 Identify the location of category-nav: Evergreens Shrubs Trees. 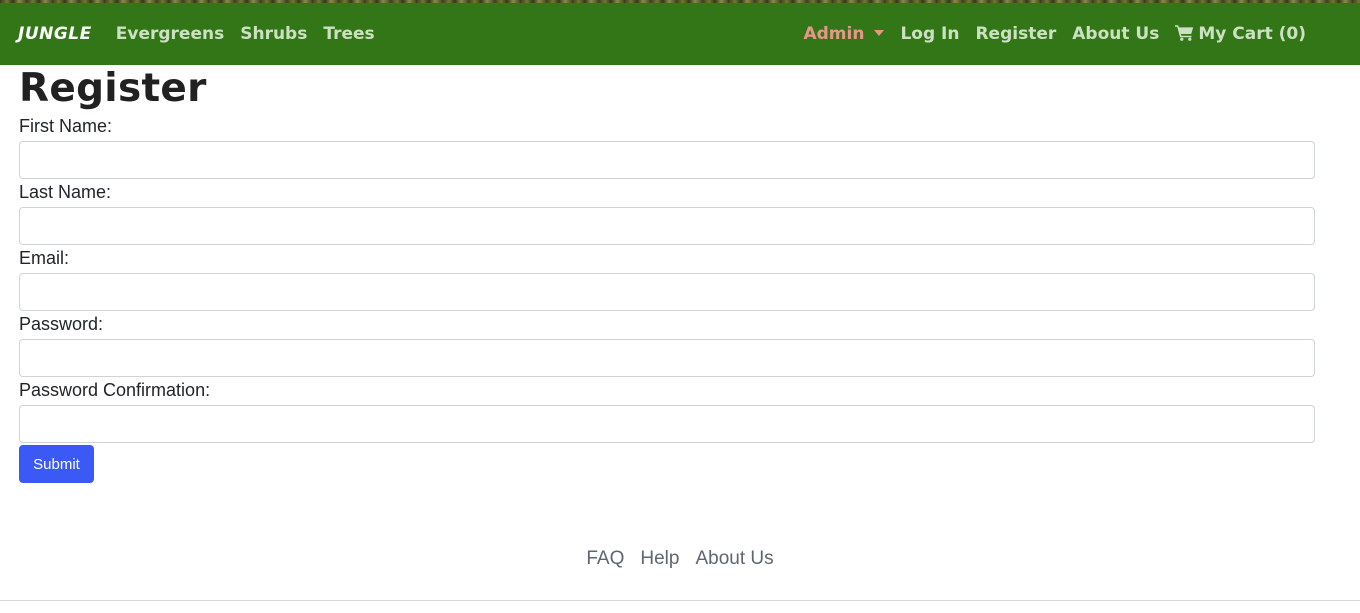
(253, 34).